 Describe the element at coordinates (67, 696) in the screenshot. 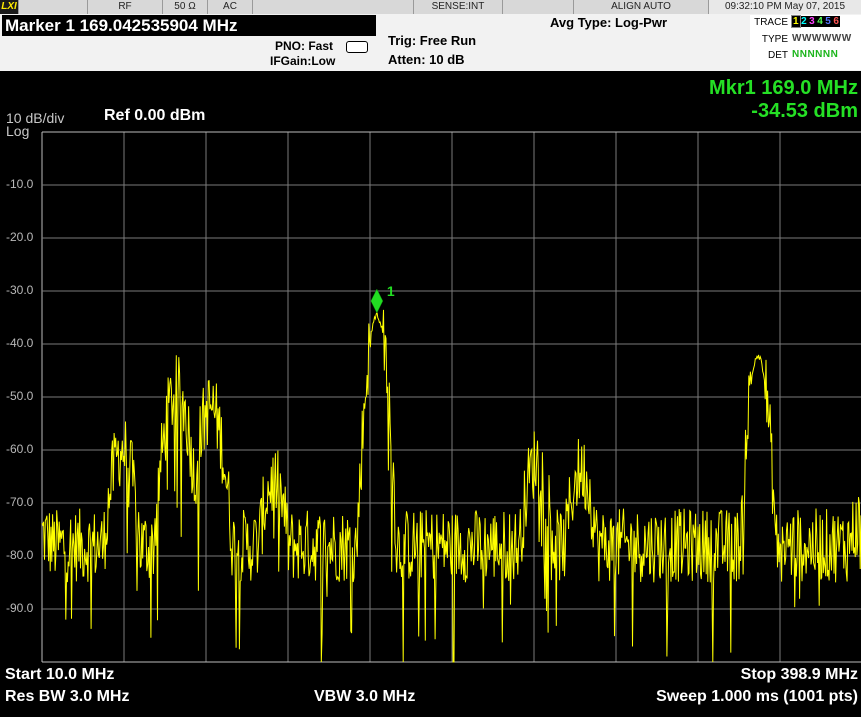

I see `resolution-bandwidth: Res BW 3.0 MHz` at that location.